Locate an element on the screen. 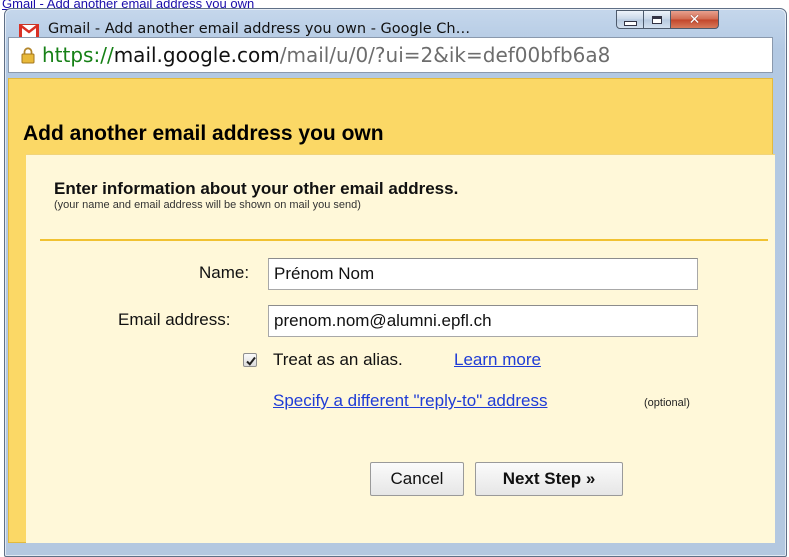 This screenshot has width=789, height=557. maximize-icon is located at coordinates (657, 19).